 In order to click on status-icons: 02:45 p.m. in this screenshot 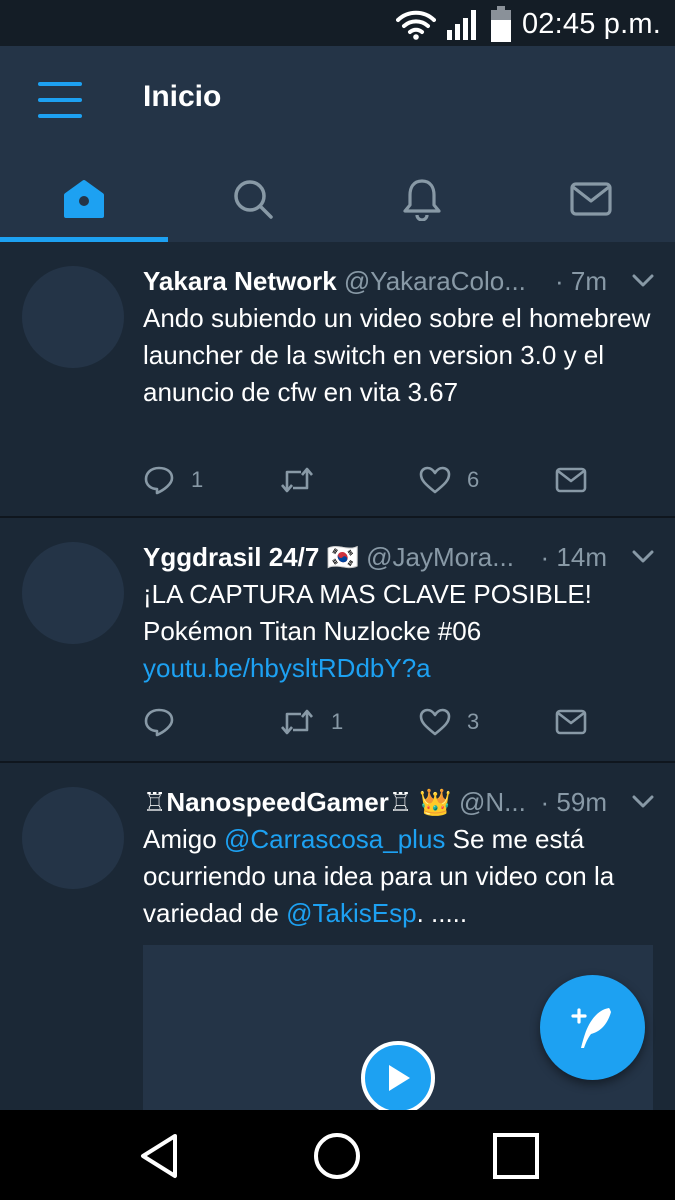, I will do `click(528, 24)`.